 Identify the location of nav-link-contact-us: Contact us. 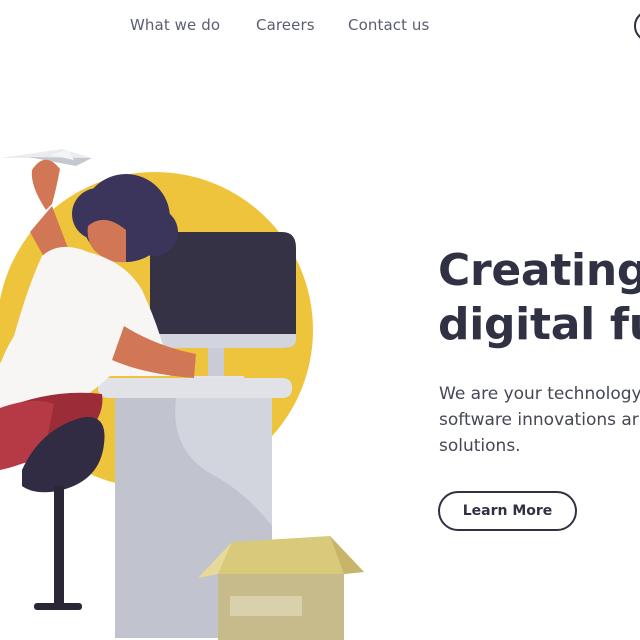
(388, 25).